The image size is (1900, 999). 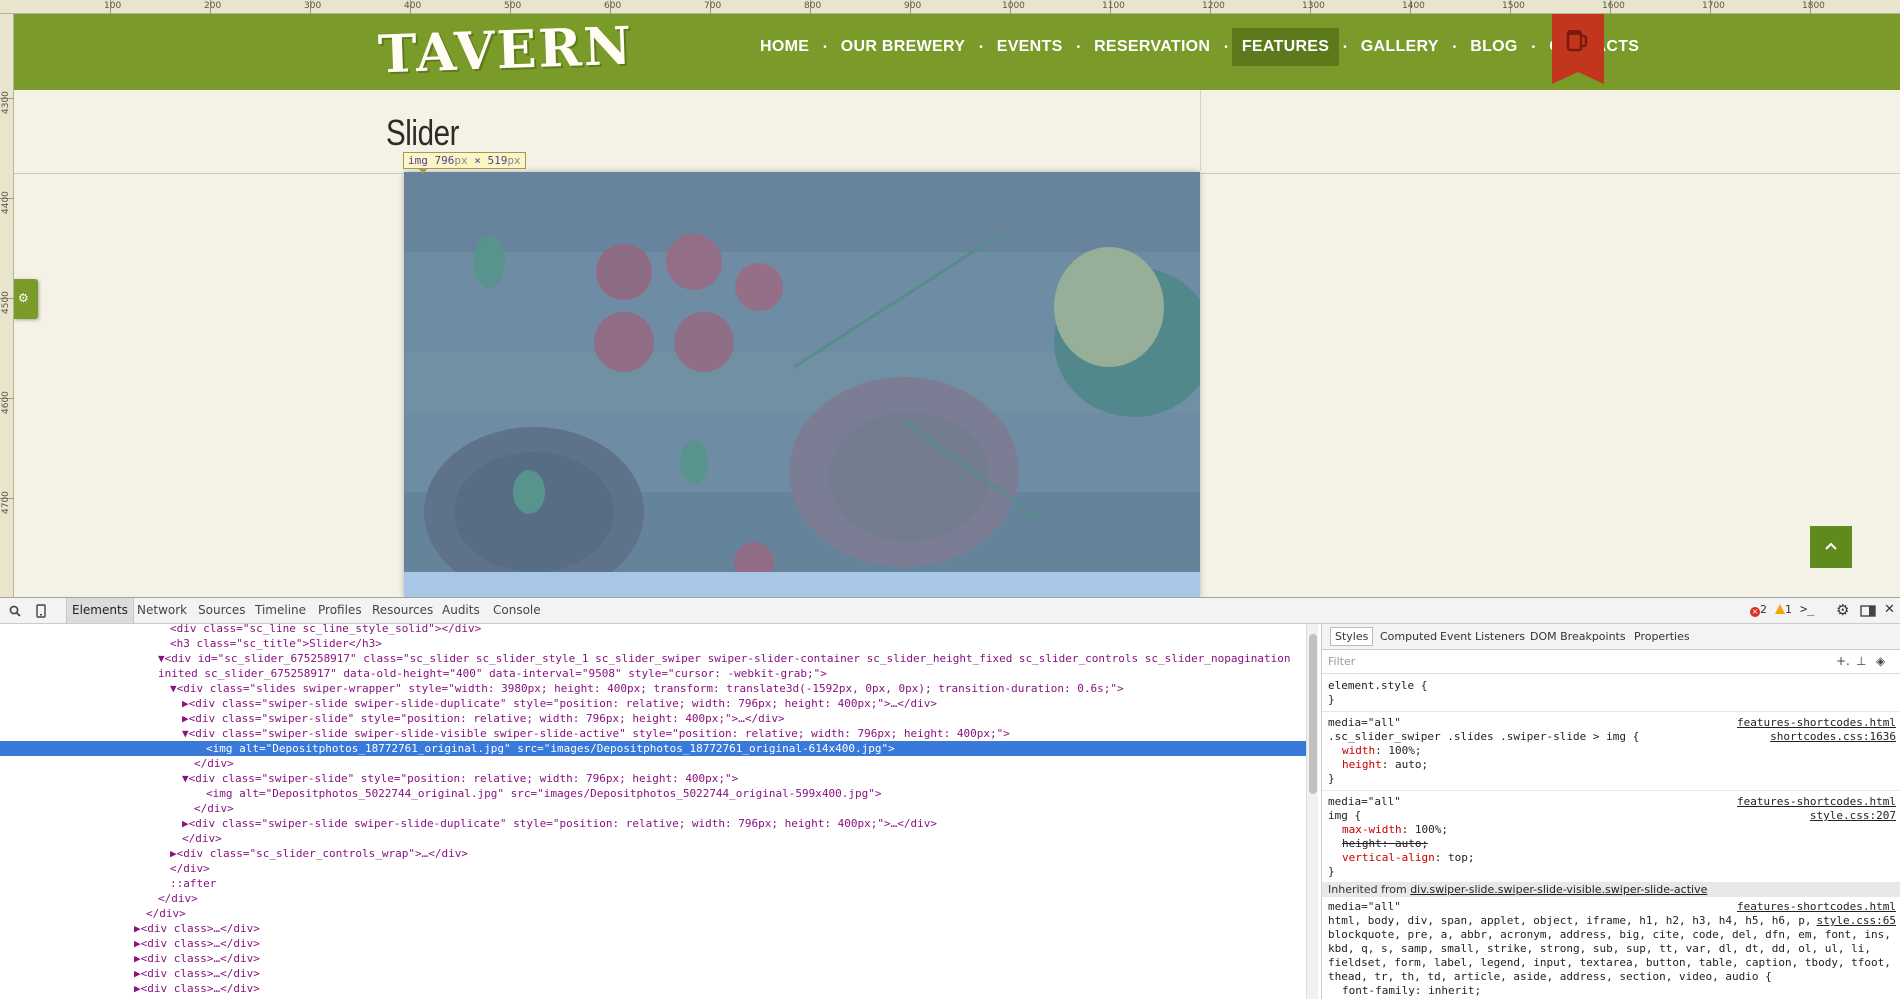 What do you see at coordinates (1385, 843) in the screenshot?
I see `rule-property-overridden: height: auto;` at bounding box center [1385, 843].